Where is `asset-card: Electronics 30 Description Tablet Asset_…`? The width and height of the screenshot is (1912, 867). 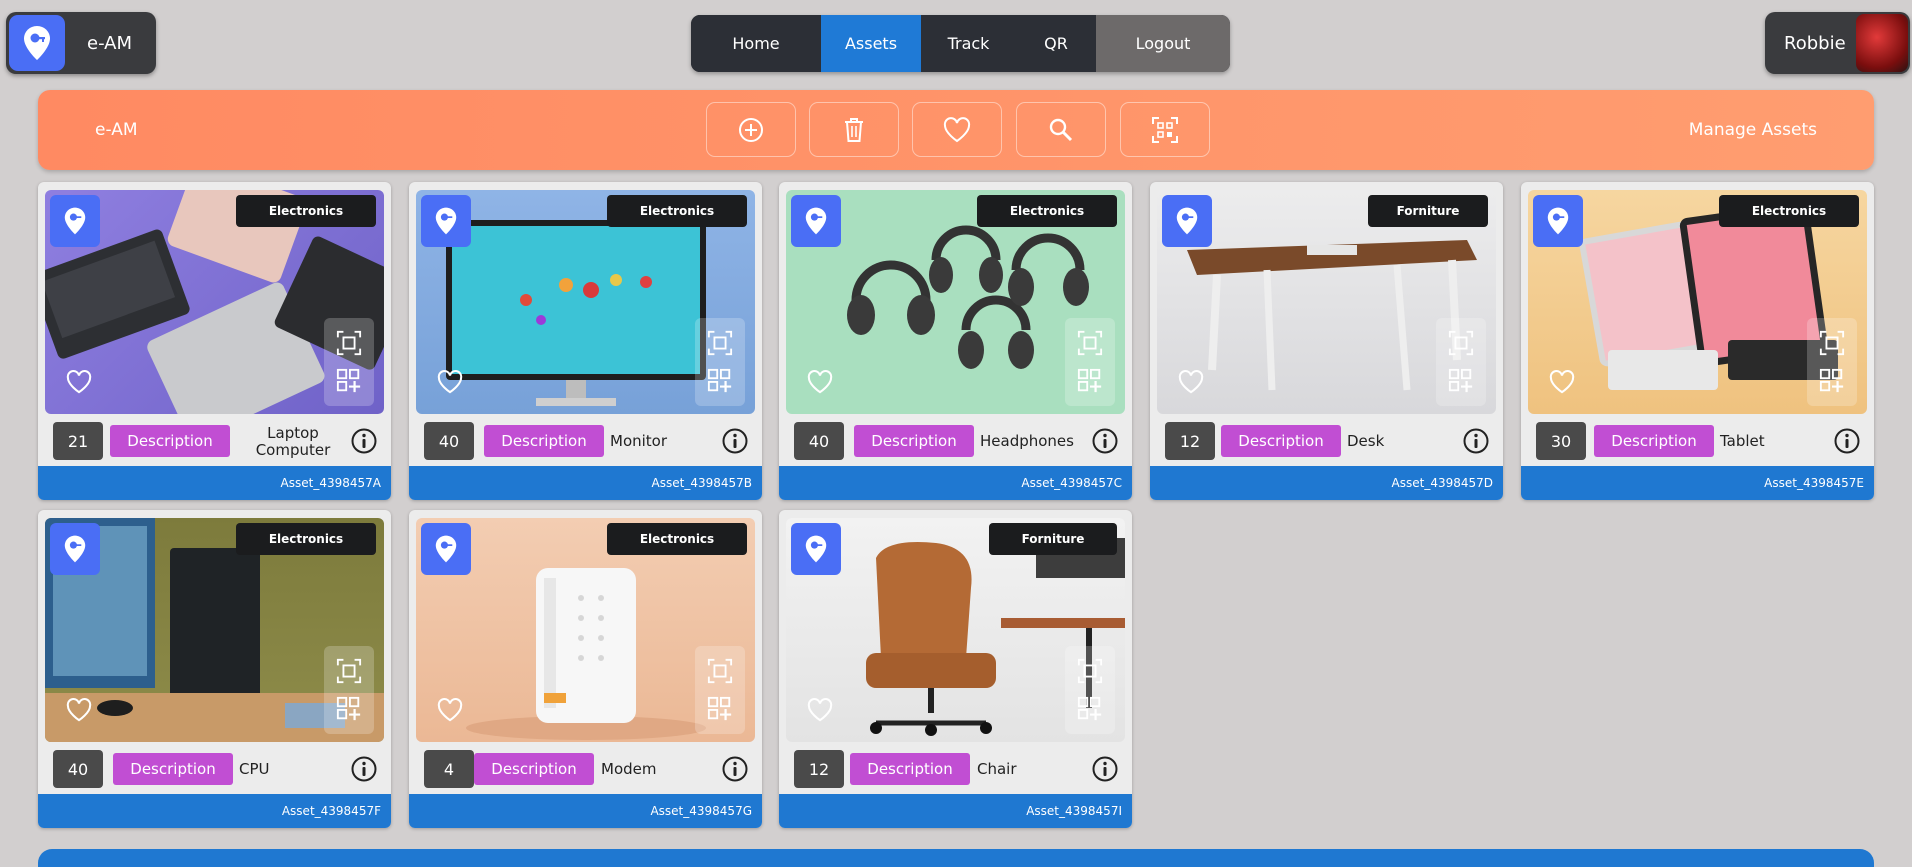 asset-card: Electronics 30 Description Tablet Asset_… is located at coordinates (1697, 341).